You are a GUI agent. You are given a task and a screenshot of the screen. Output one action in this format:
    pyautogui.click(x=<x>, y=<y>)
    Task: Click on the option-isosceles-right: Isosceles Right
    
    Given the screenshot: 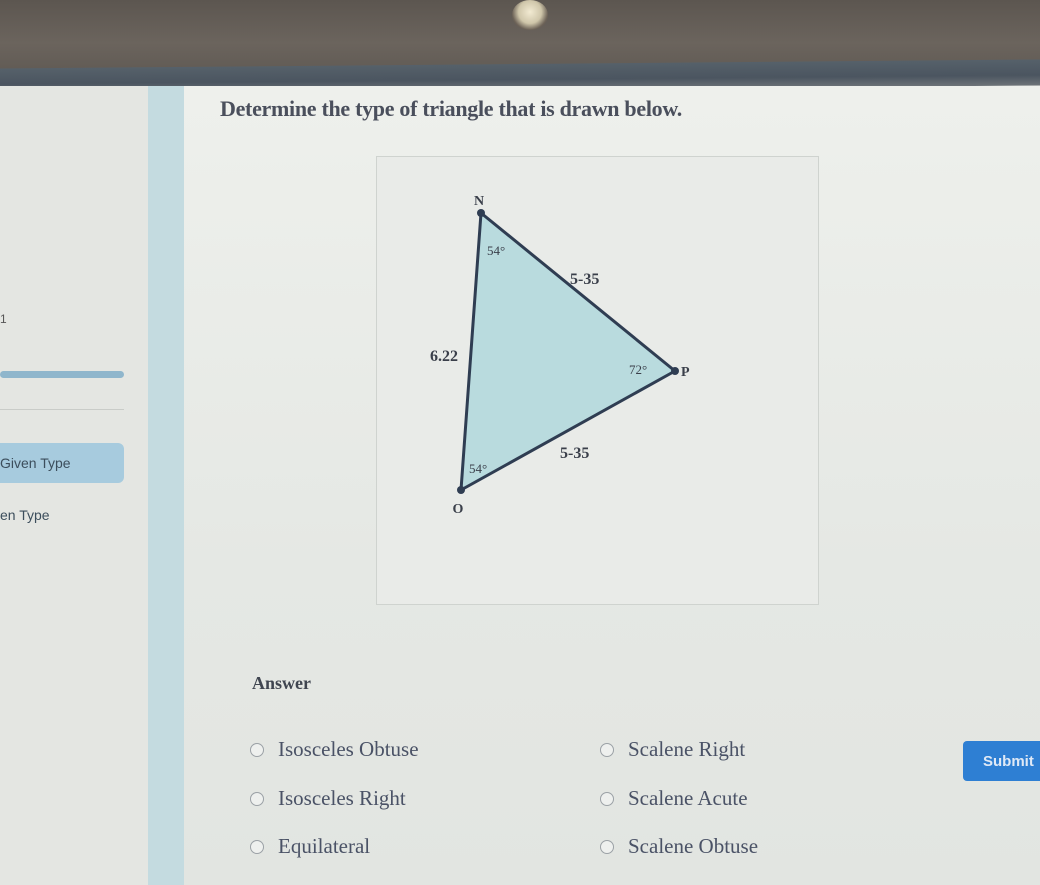 What is the action you would take?
    pyautogui.click(x=328, y=798)
    